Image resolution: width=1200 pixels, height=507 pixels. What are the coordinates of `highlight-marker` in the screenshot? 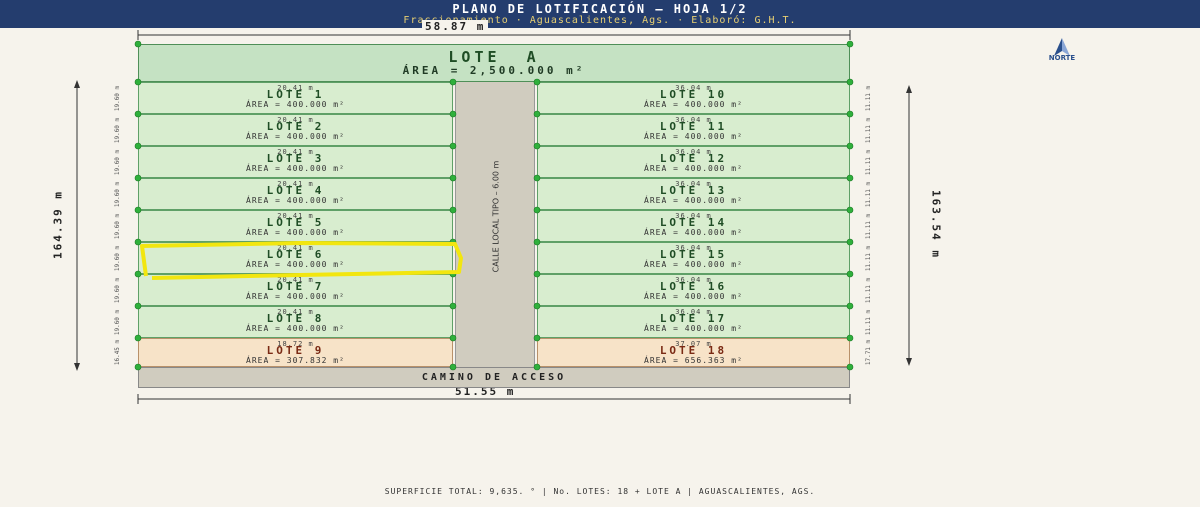 It's located at (301, 260).